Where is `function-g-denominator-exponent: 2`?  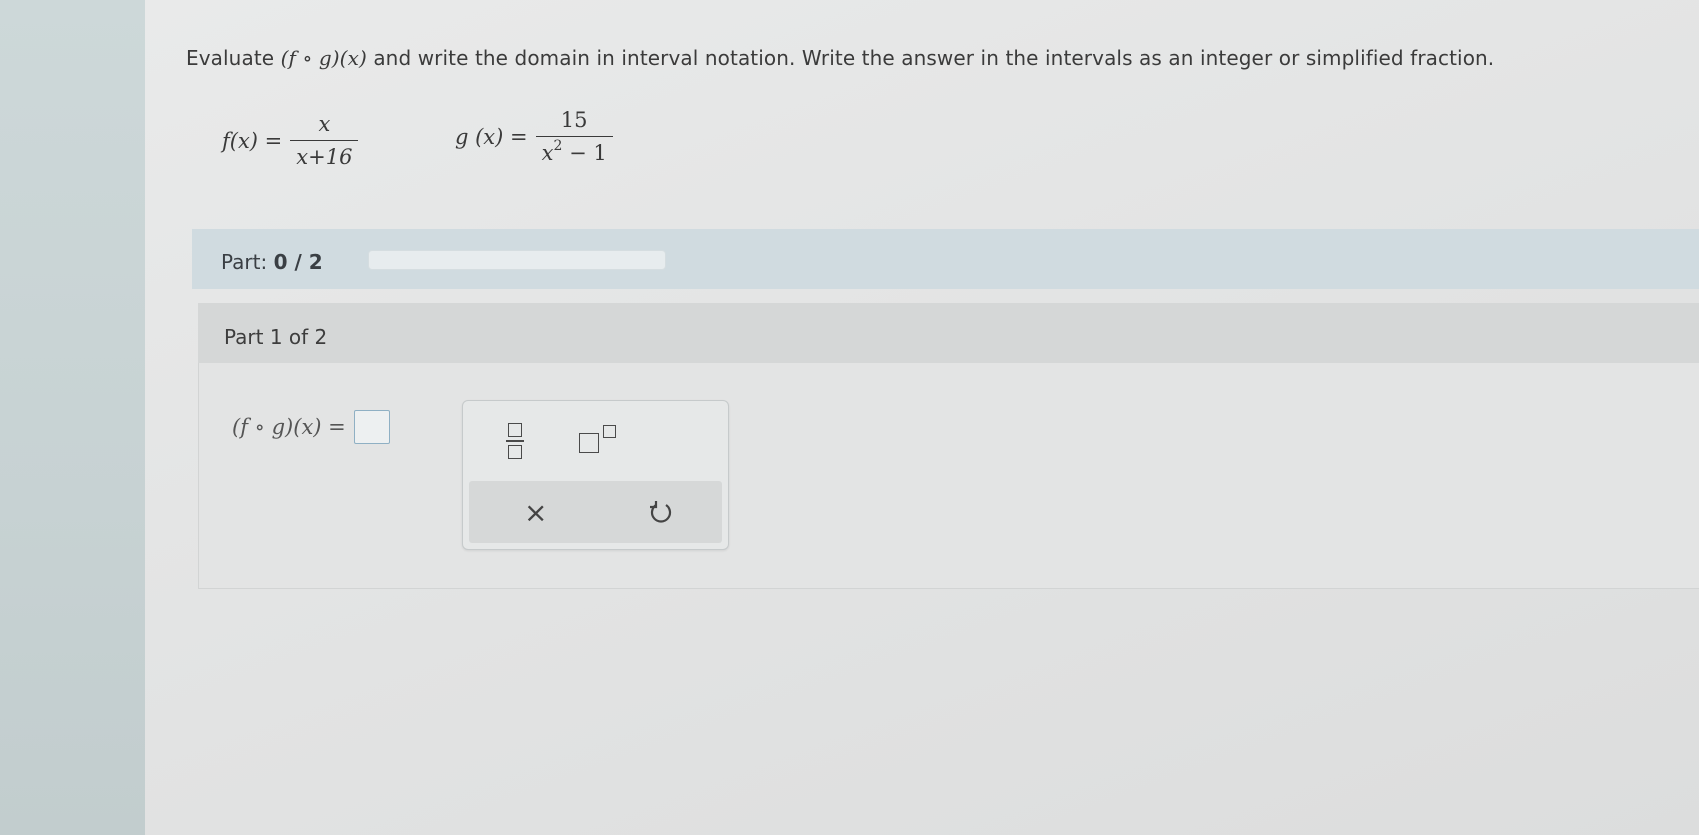
function-g-denominator-exponent: 2 is located at coordinates (558, 146).